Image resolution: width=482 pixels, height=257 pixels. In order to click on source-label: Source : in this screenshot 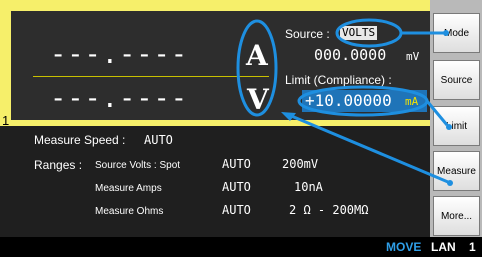, I will do `click(307, 34)`.